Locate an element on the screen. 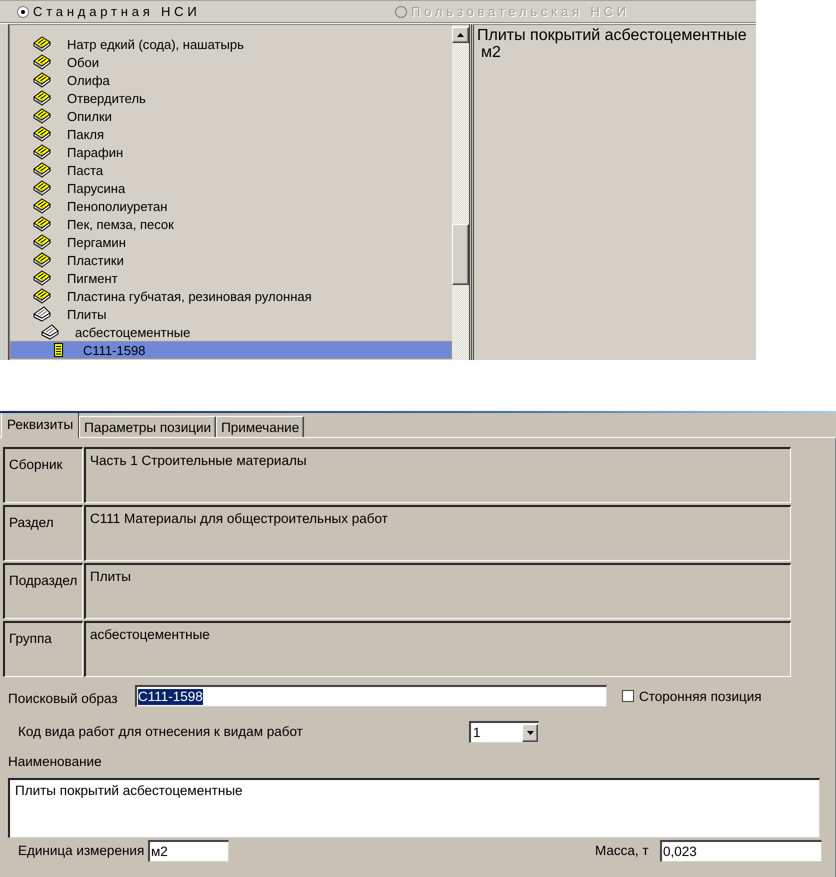 The image size is (836, 877). classification-label: Группа is located at coordinates (43, 649).